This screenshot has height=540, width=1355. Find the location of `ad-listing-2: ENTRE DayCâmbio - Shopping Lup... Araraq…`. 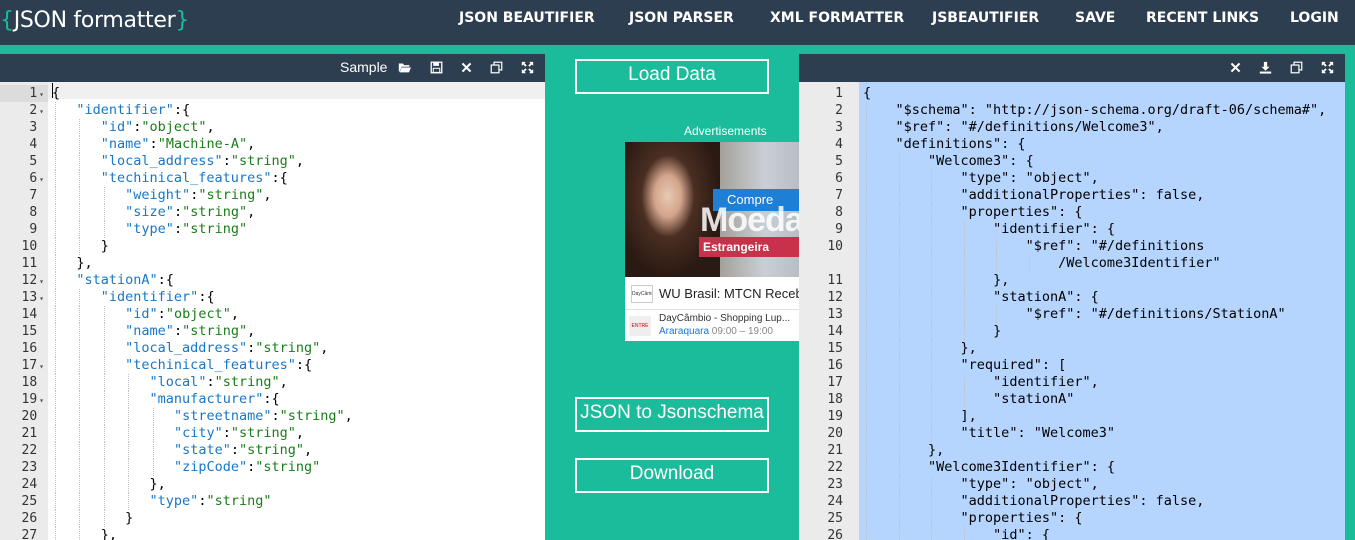

ad-listing-2: ENTRE DayCâmbio - Shopping Lup... Araraq… is located at coordinates (712, 325).